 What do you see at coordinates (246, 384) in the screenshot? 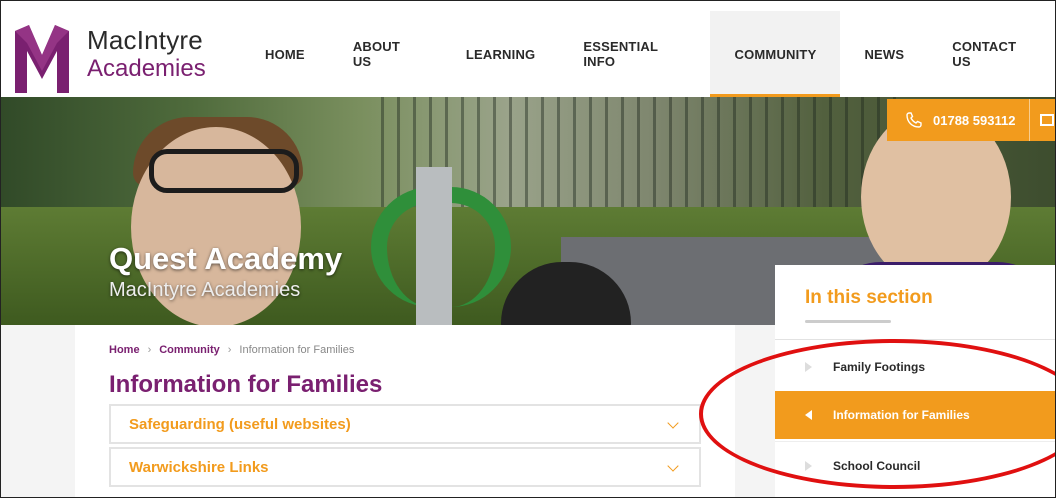
I see `page-title: Information for Families` at bounding box center [246, 384].